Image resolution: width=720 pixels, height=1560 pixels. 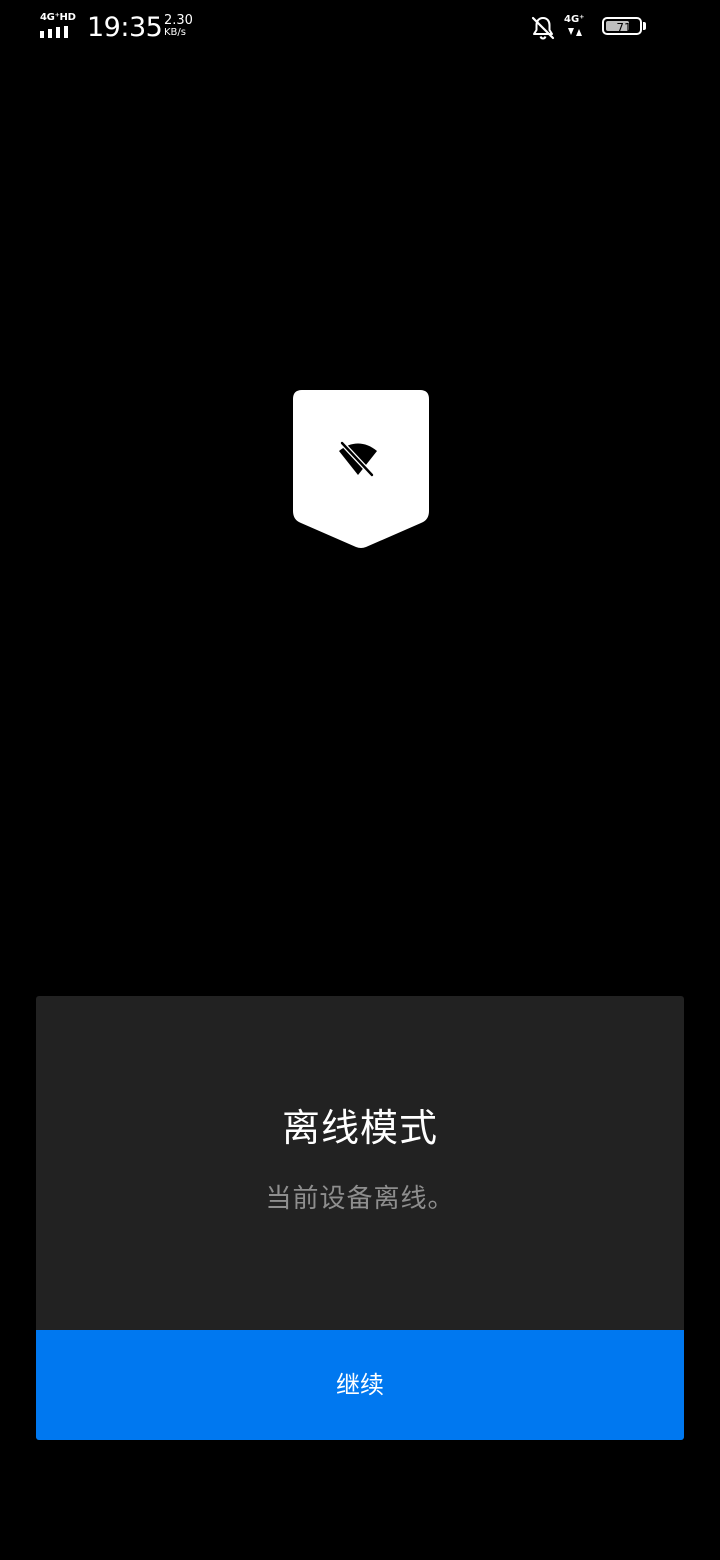 I want to click on network-type-label: 4G⁺HD, so click(x=58, y=17).